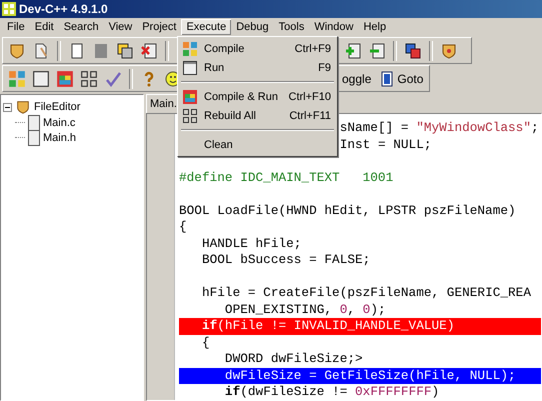  Describe the element at coordinates (292, 27) in the screenshot. I see `menu-item: Tools` at that location.